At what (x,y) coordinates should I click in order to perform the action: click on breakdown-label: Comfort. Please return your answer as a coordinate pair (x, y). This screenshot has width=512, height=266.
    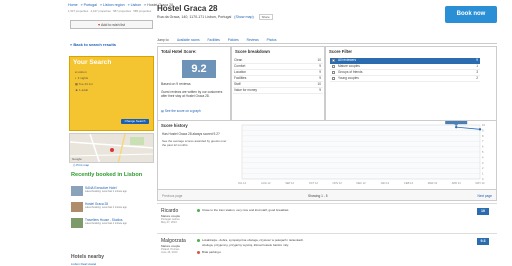
    Looking at the image, I should click on (240, 66).